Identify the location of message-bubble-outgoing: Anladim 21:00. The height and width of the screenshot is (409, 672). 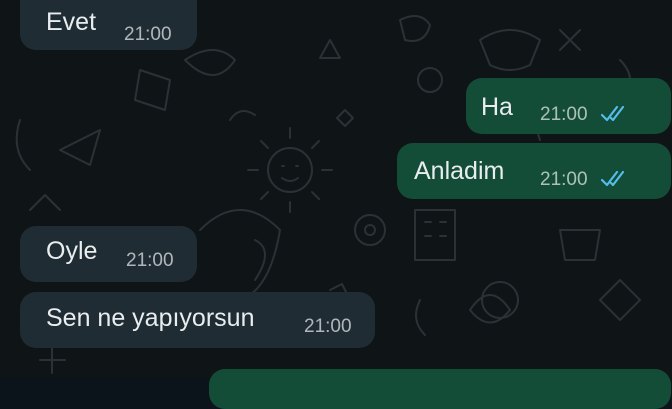
(534, 171).